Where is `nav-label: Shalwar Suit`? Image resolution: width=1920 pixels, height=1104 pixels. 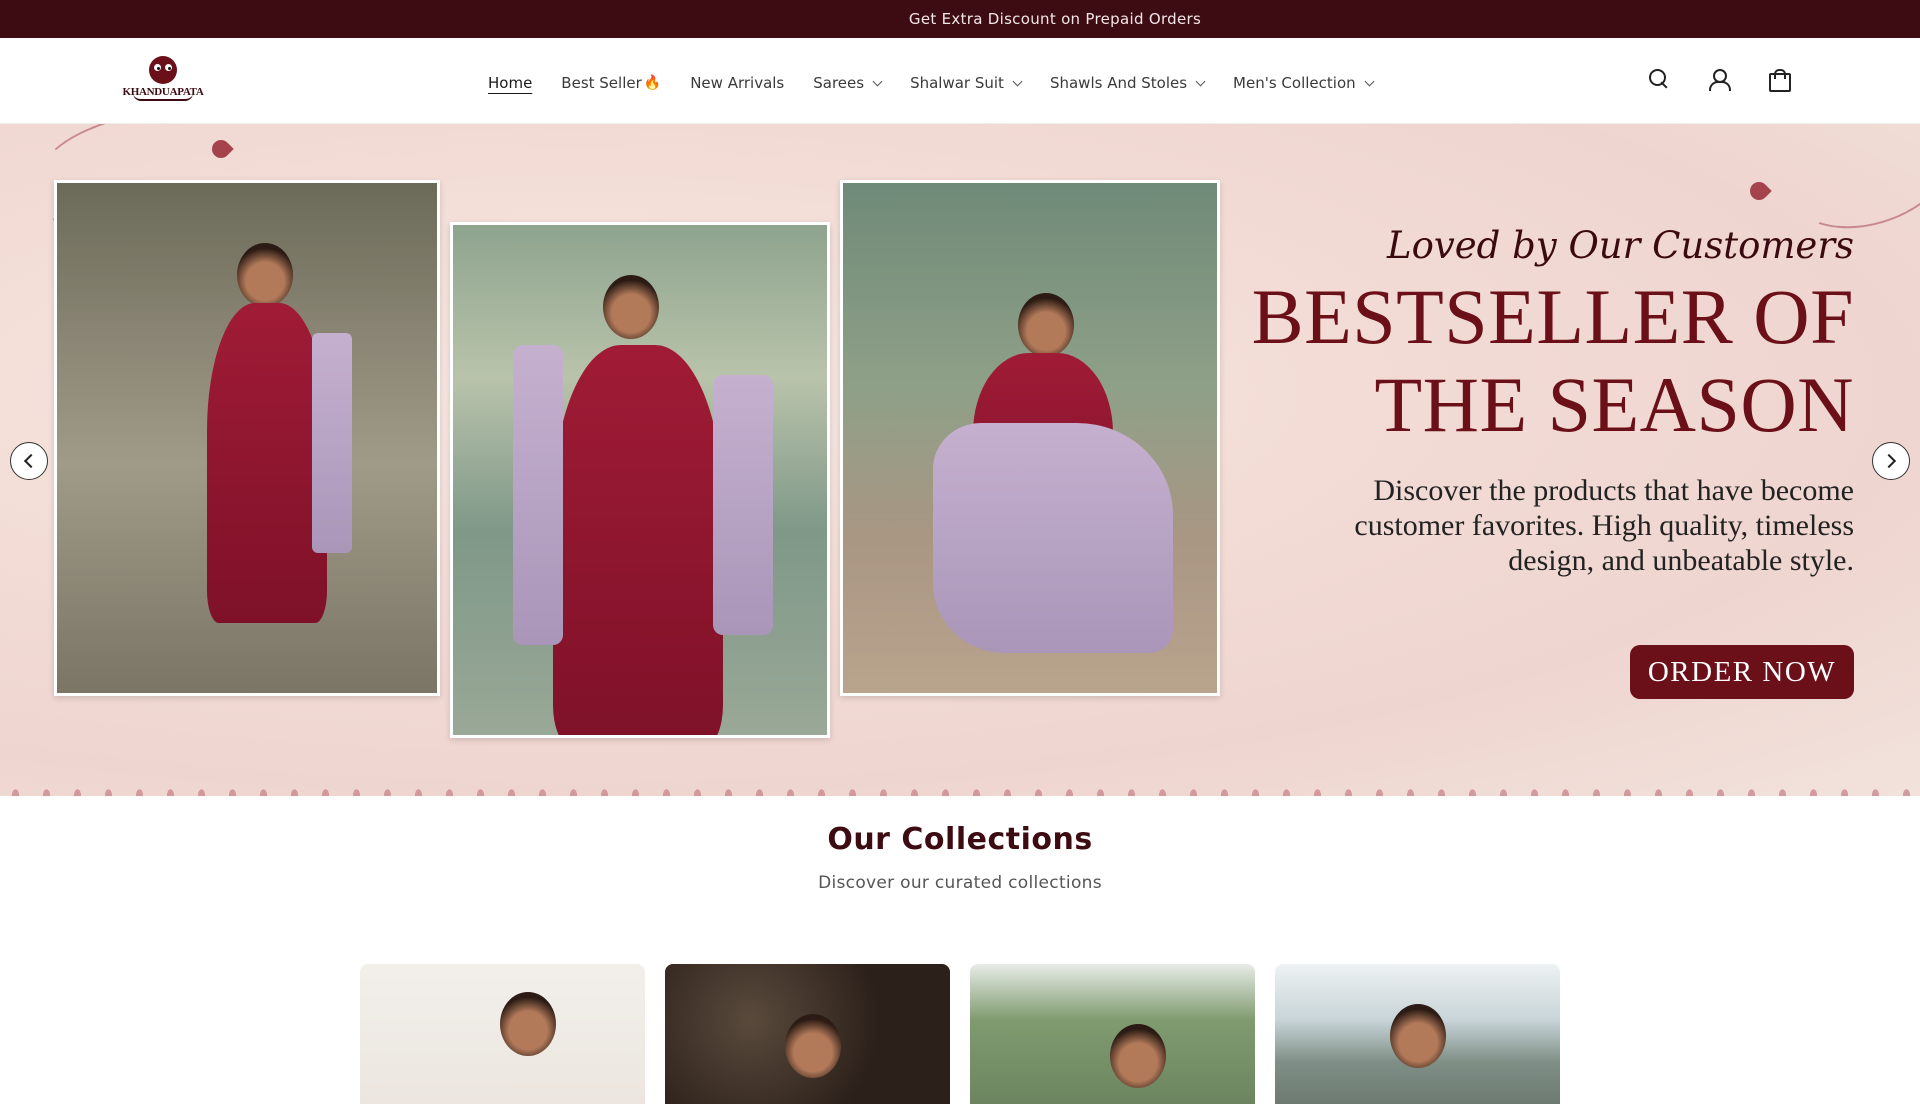 nav-label: Shalwar Suit is located at coordinates (957, 83).